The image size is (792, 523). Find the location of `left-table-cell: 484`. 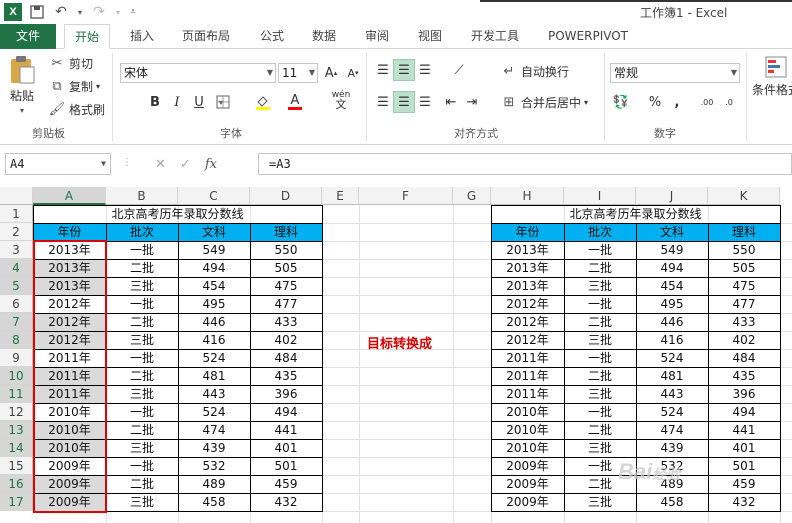

left-table-cell: 484 is located at coordinates (286, 358).